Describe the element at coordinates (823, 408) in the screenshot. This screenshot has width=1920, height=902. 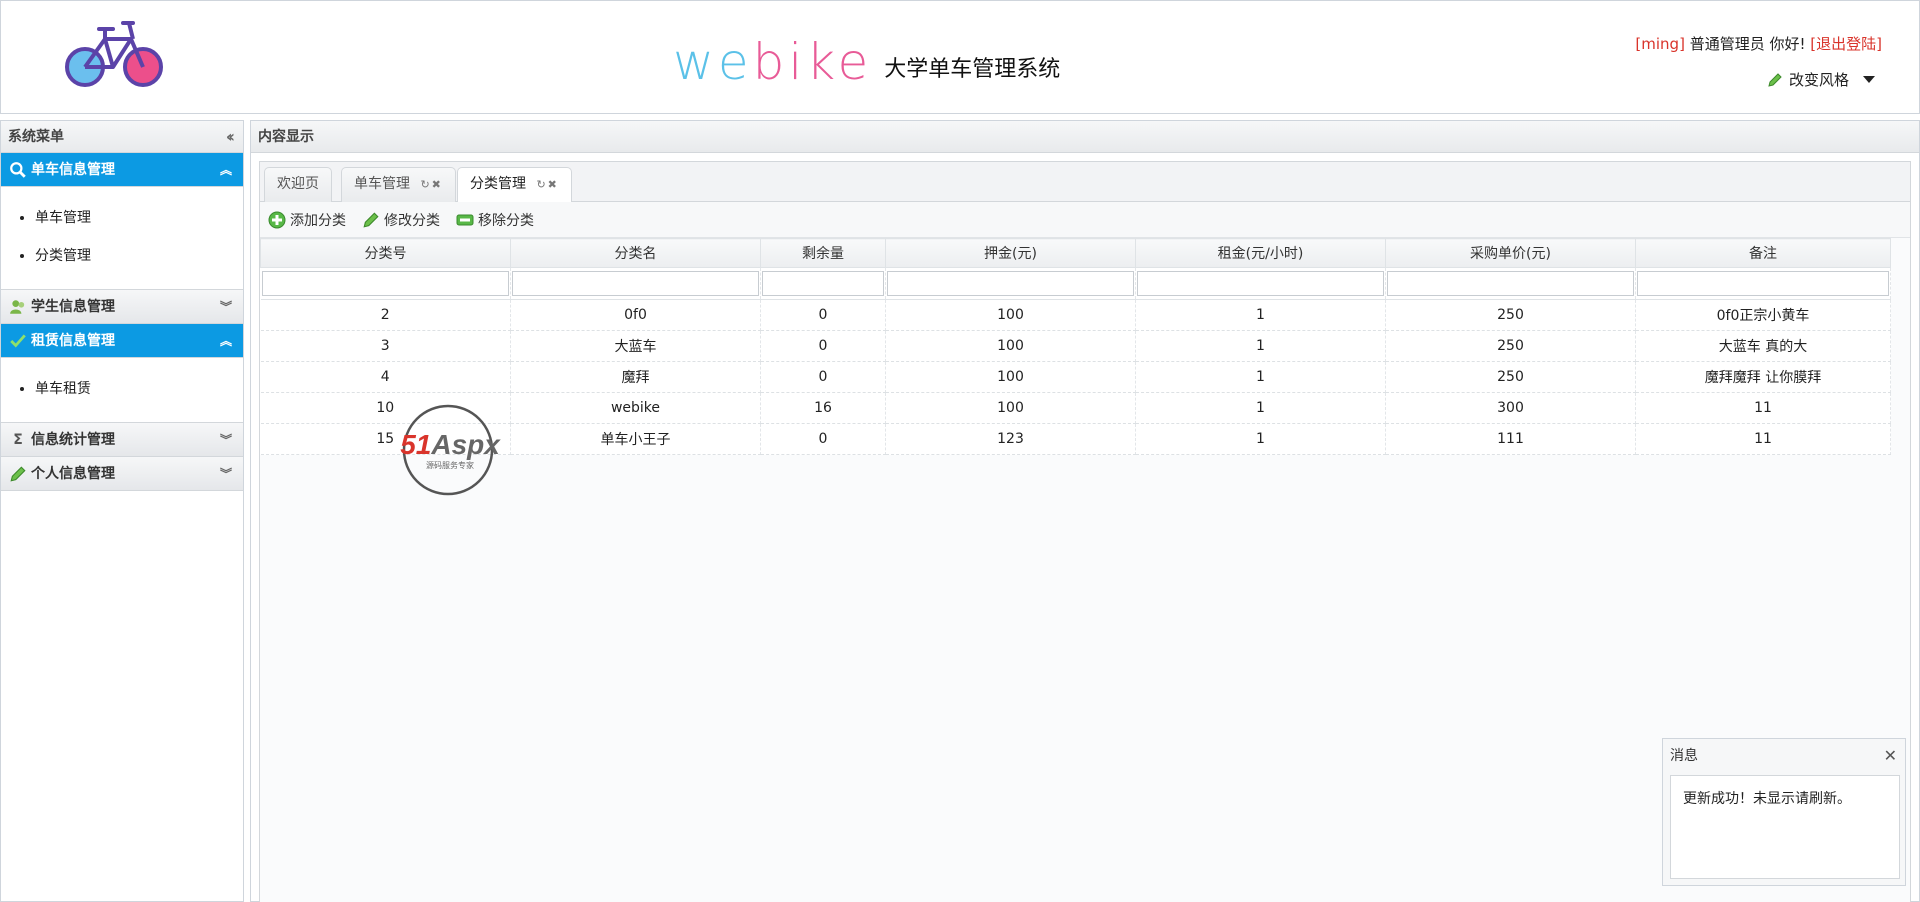
I see `table-cell: 16` at that location.